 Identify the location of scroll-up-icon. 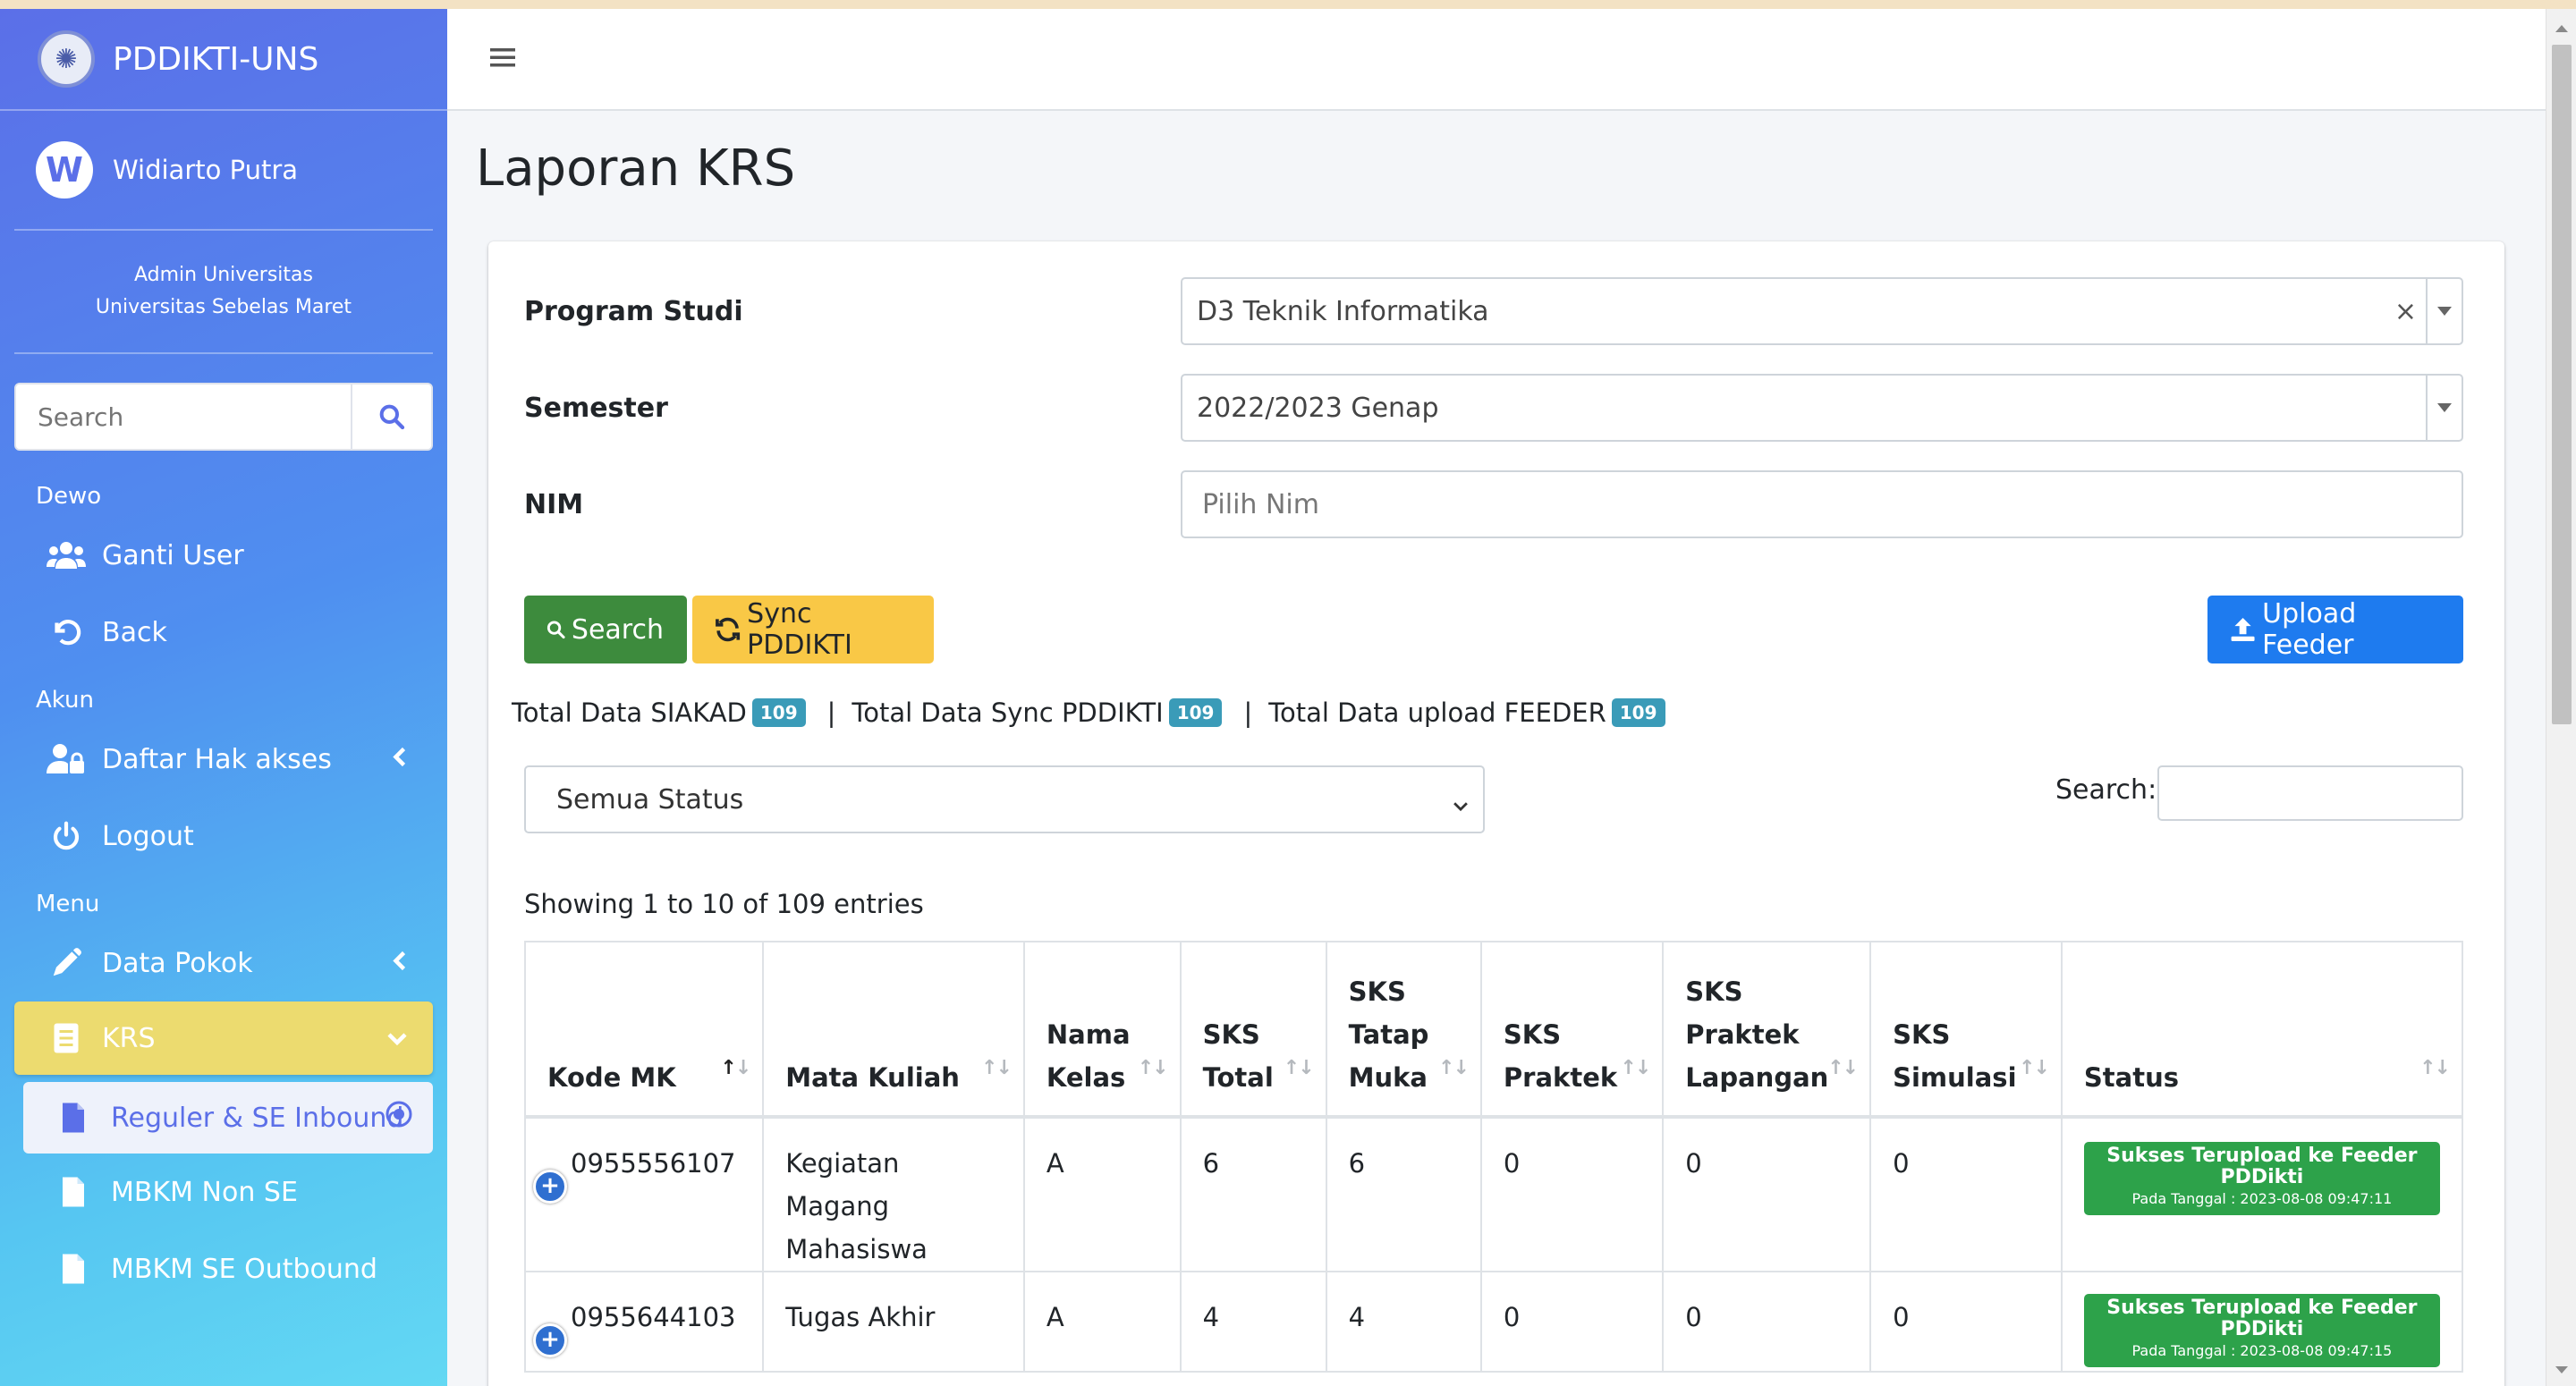
(2561, 28).